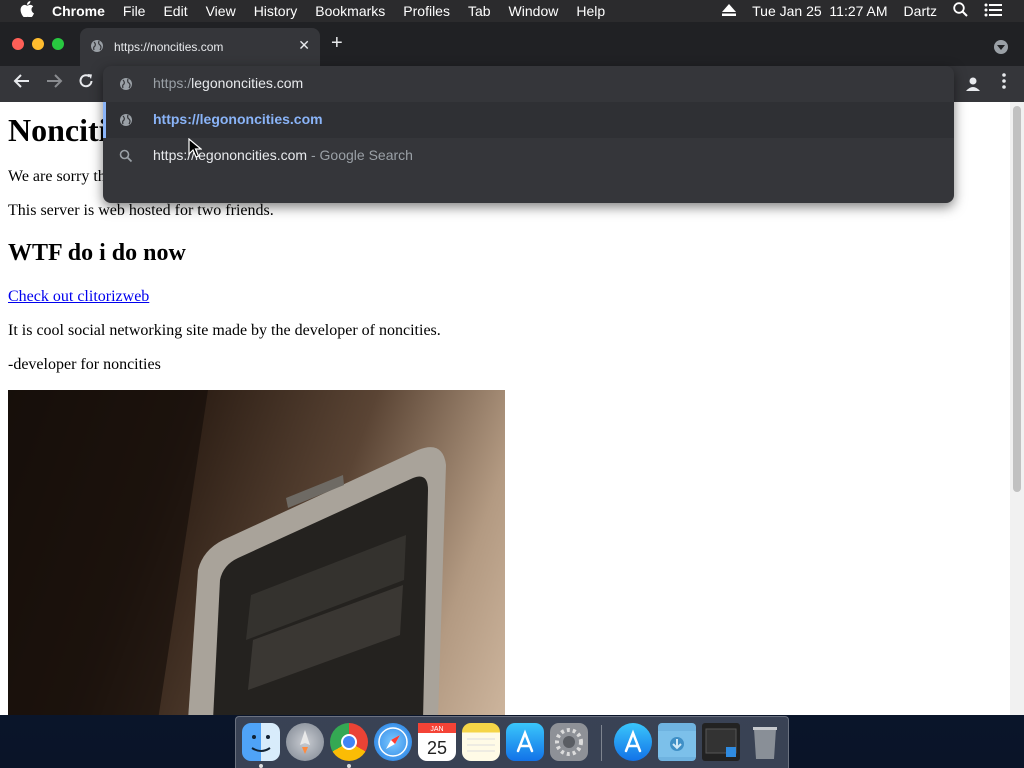  Describe the element at coordinates (38, 44) in the screenshot. I see `window-minimize-button` at that location.